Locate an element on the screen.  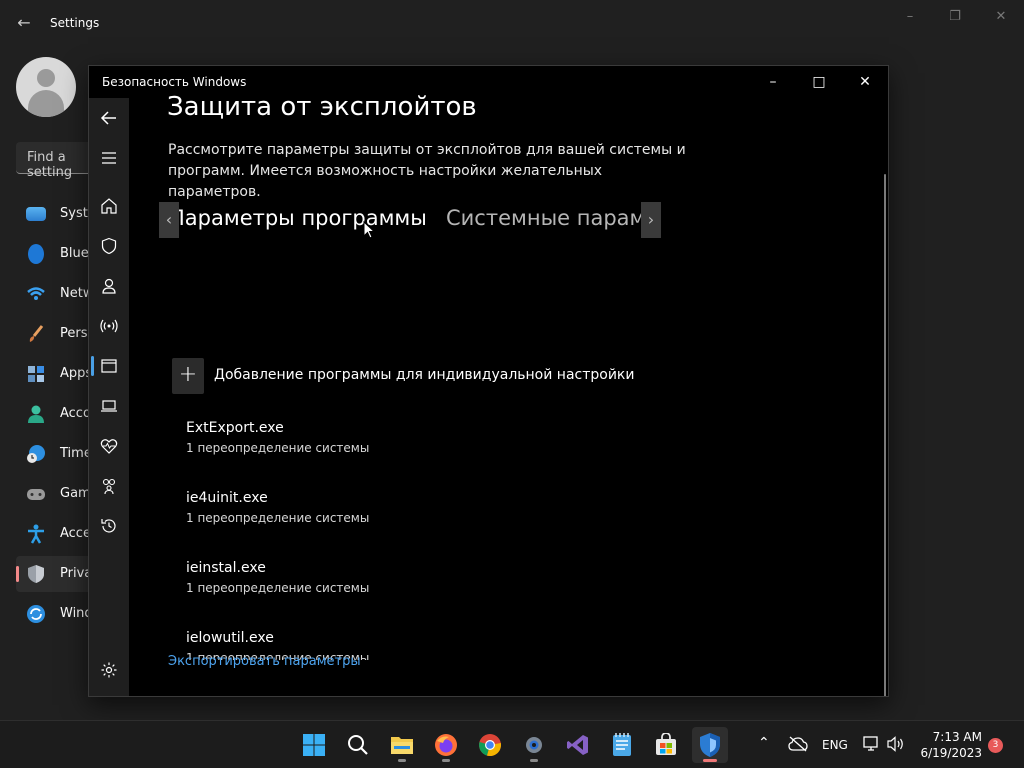
taskbar-clock: 7:13 AM 6/19/2023 is located at coordinates (950, 745).